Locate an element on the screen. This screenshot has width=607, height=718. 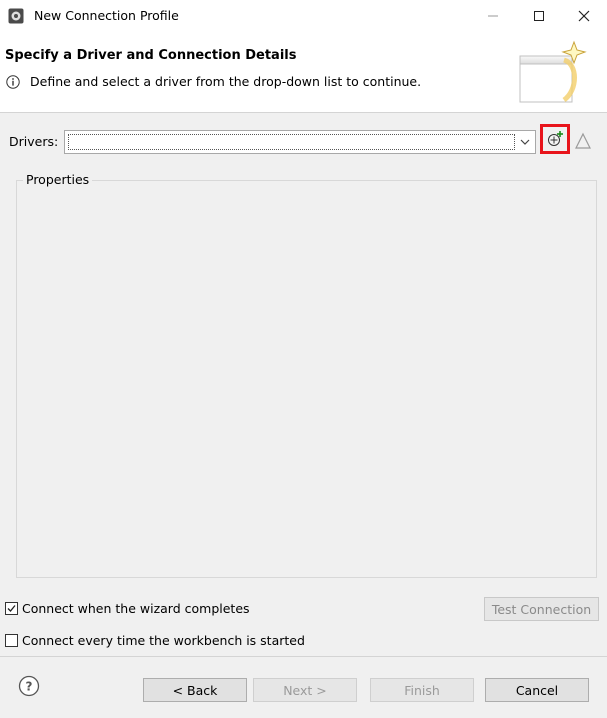
edit-driver-icon is located at coordinates (583, 141).